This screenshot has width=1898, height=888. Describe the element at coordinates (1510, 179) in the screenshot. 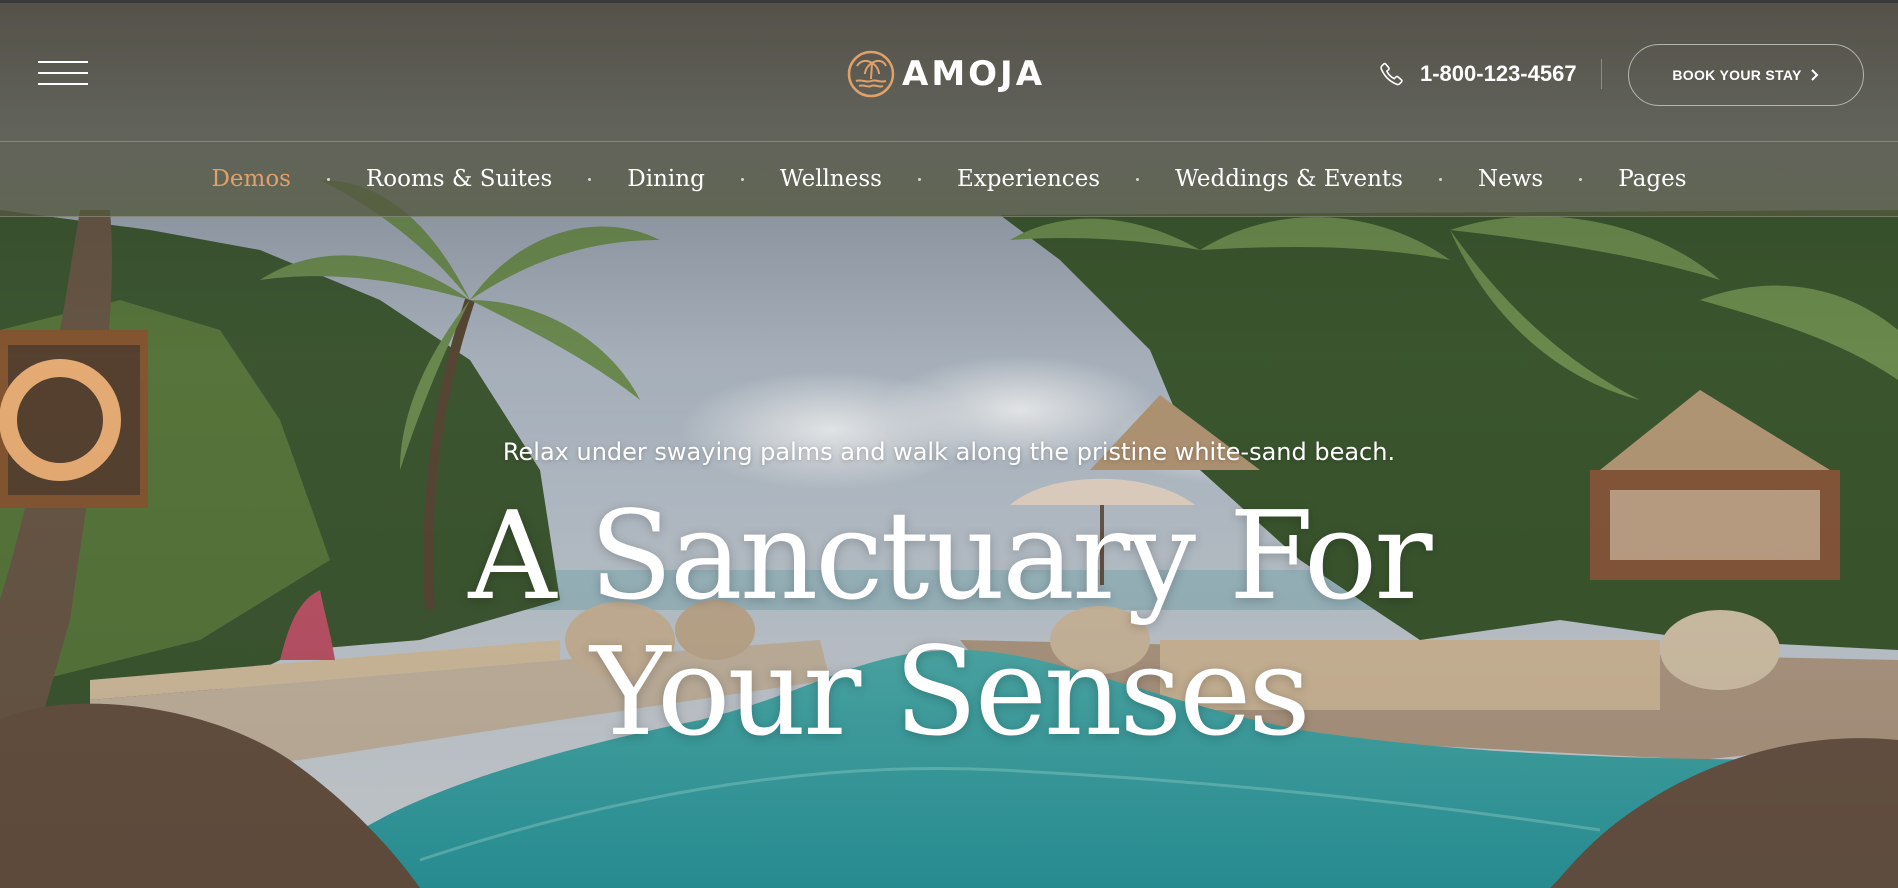

I see `nav-item-news: News` at that location.